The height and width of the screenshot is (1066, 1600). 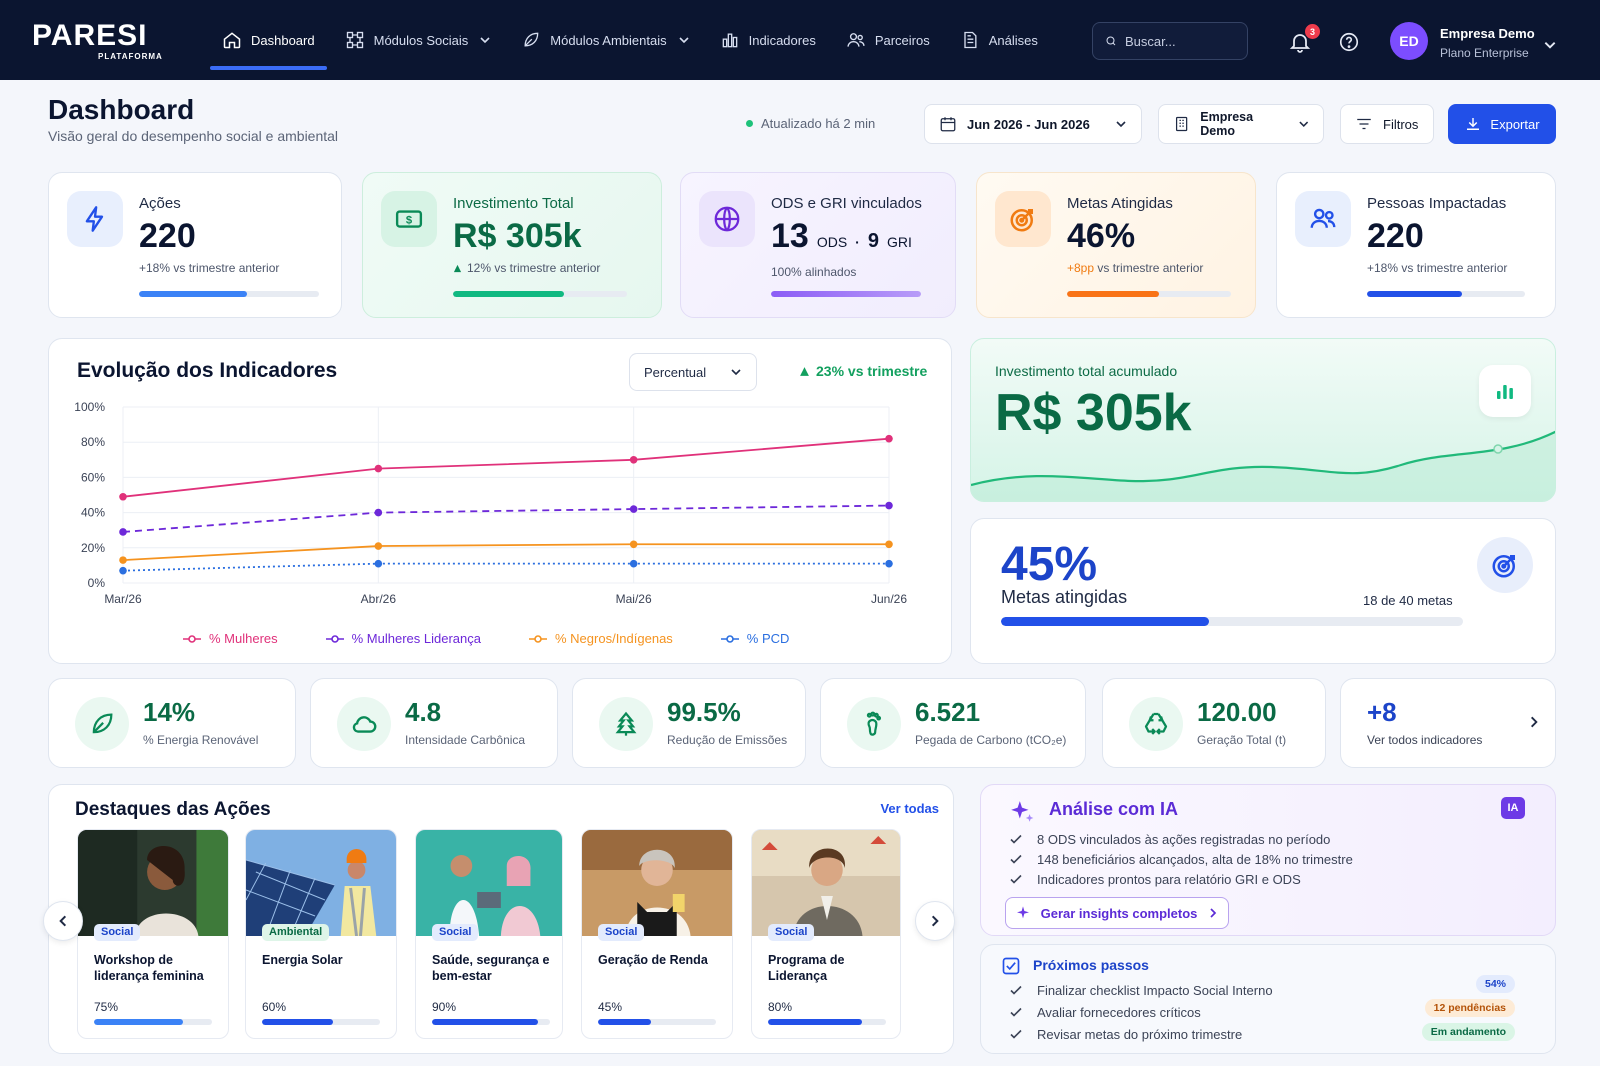 I want to click on legend-item: % Mulheres, so click(x=230, y=638).